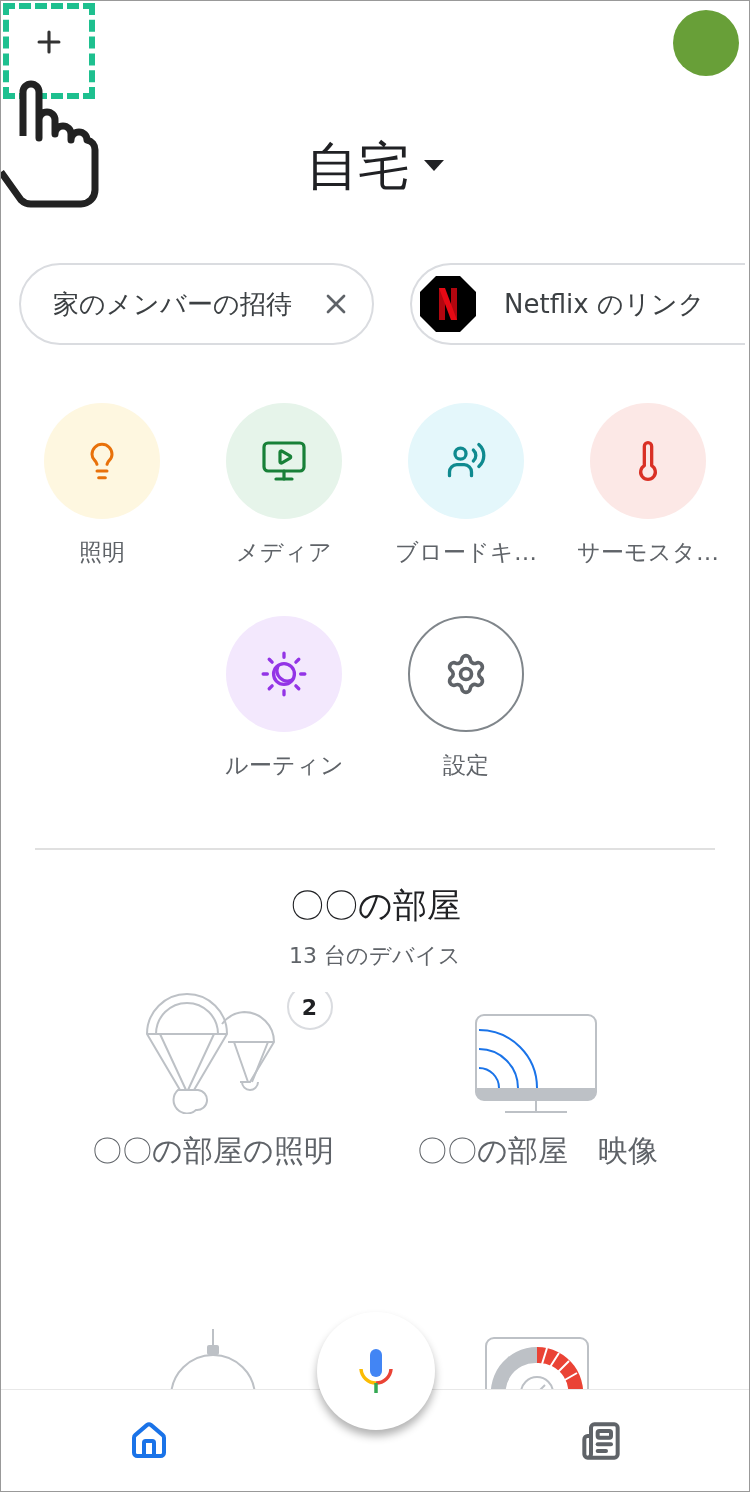 This screenshot has width=750, height=1492. Describe the element at coordinates (213, 1150) in the screenshot. I see `device-label: 〇〇の部屋の照明` at that location.